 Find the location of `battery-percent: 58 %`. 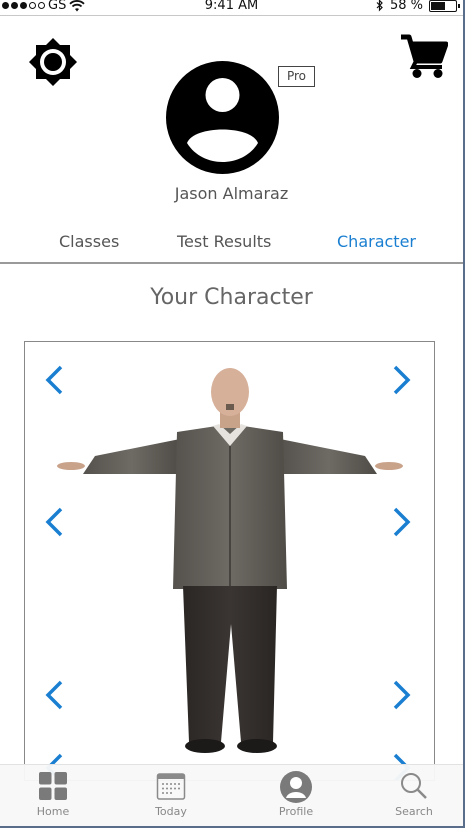

battery-percent: 58 % is located at coordinates (406, 6).